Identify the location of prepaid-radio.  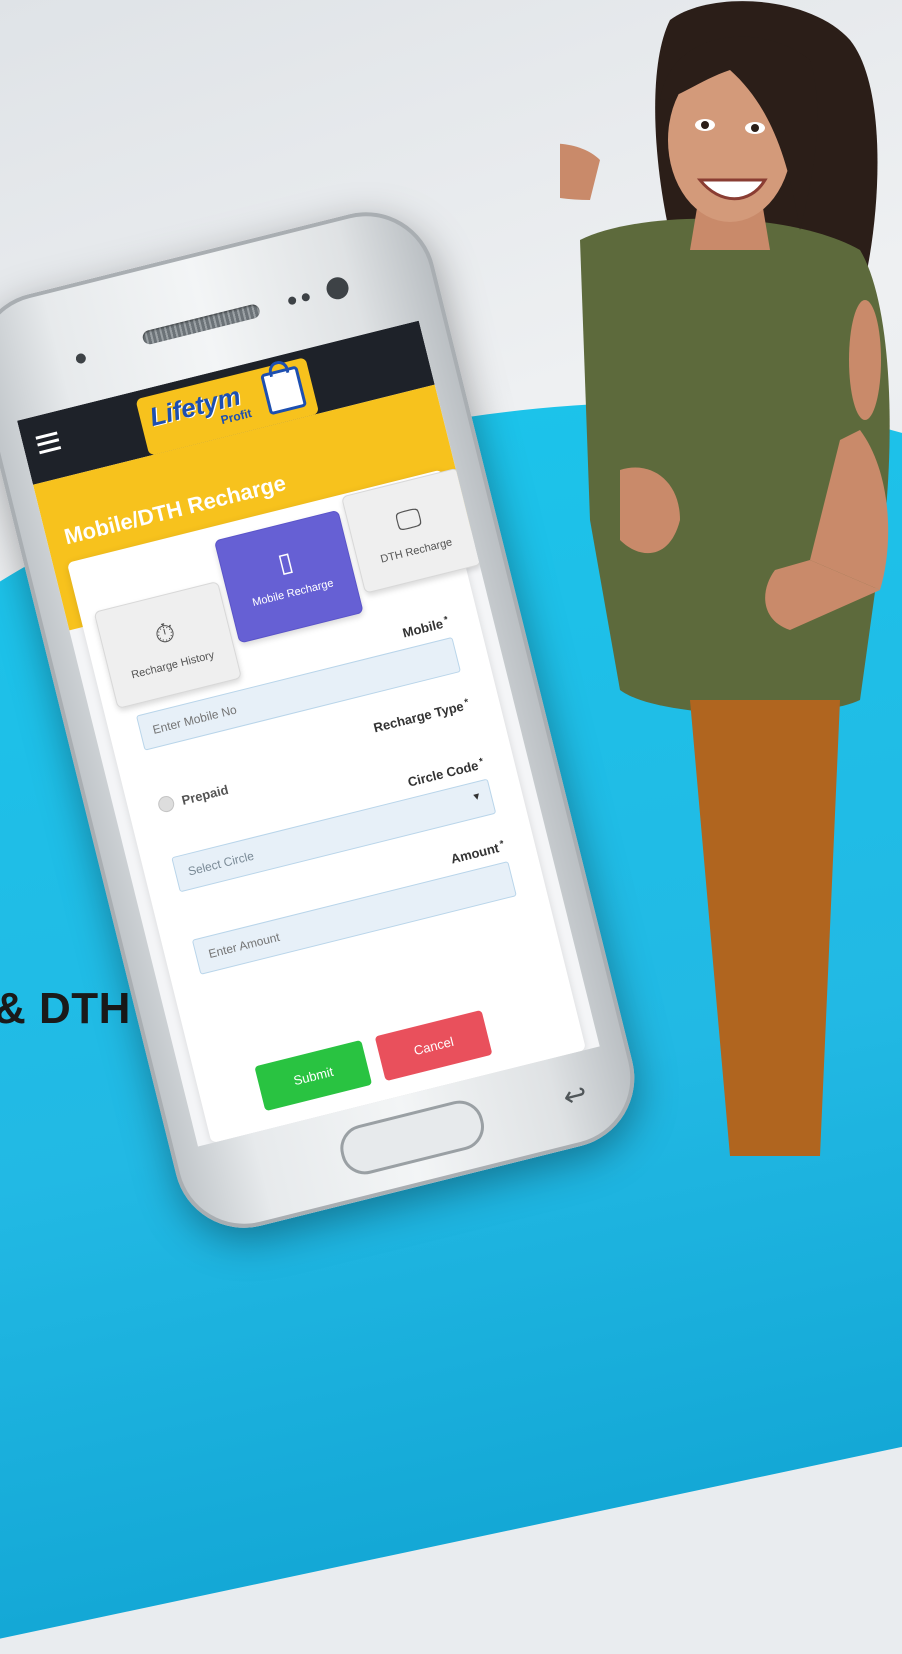
(166, 804).